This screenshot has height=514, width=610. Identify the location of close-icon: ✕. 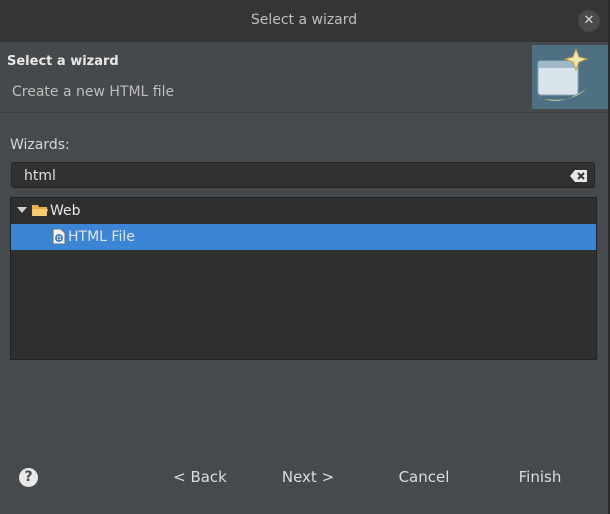
(589, 20).